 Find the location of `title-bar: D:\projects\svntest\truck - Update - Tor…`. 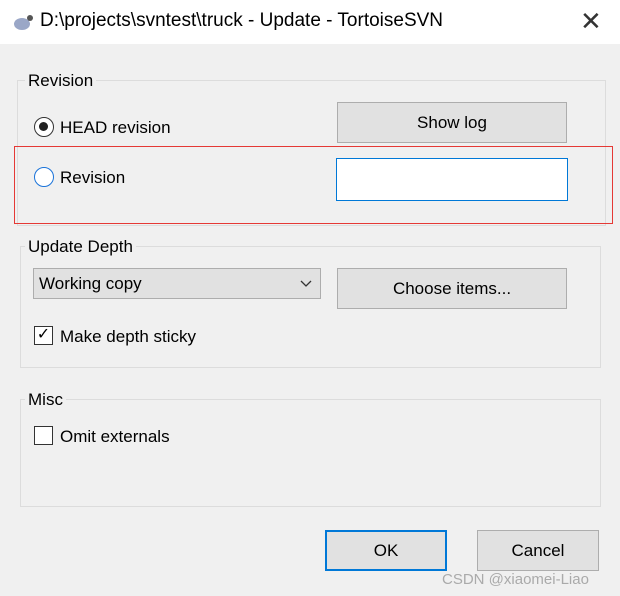

title-bar: D:\projects\svntest\truck - Update - Tor… is located at coordinates (310, 22).